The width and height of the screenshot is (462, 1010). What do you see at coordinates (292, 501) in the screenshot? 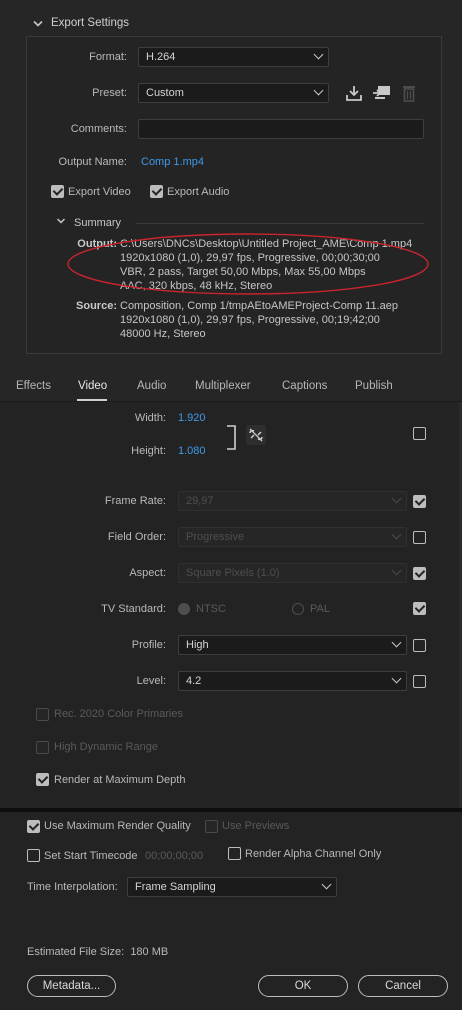
I see `frame-rate-dropdown: 29,97` at bounding box center [292, 501].